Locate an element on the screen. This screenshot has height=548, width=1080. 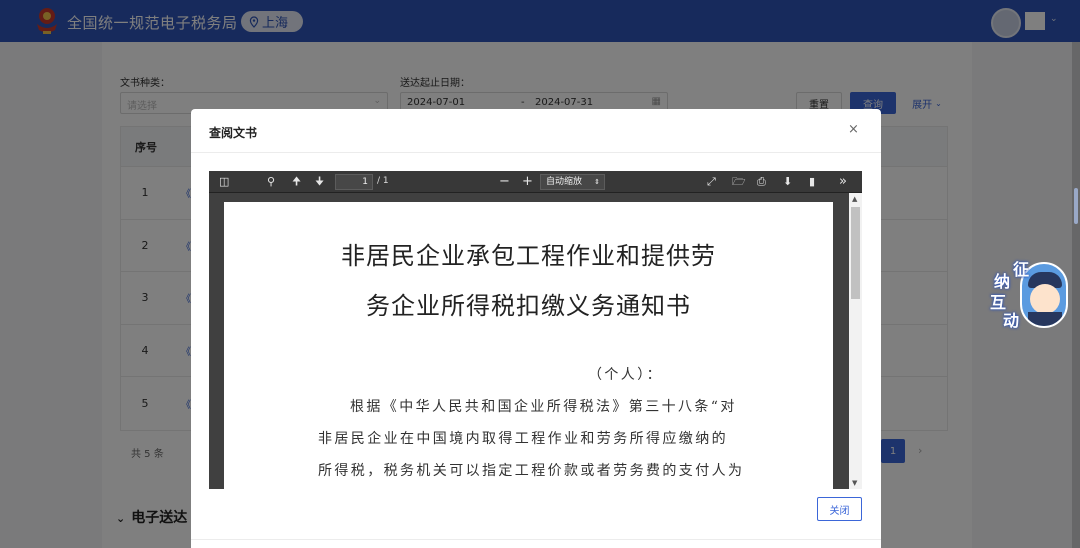
prev-page-icon: 🠉 is located at coordinates (296, 182).